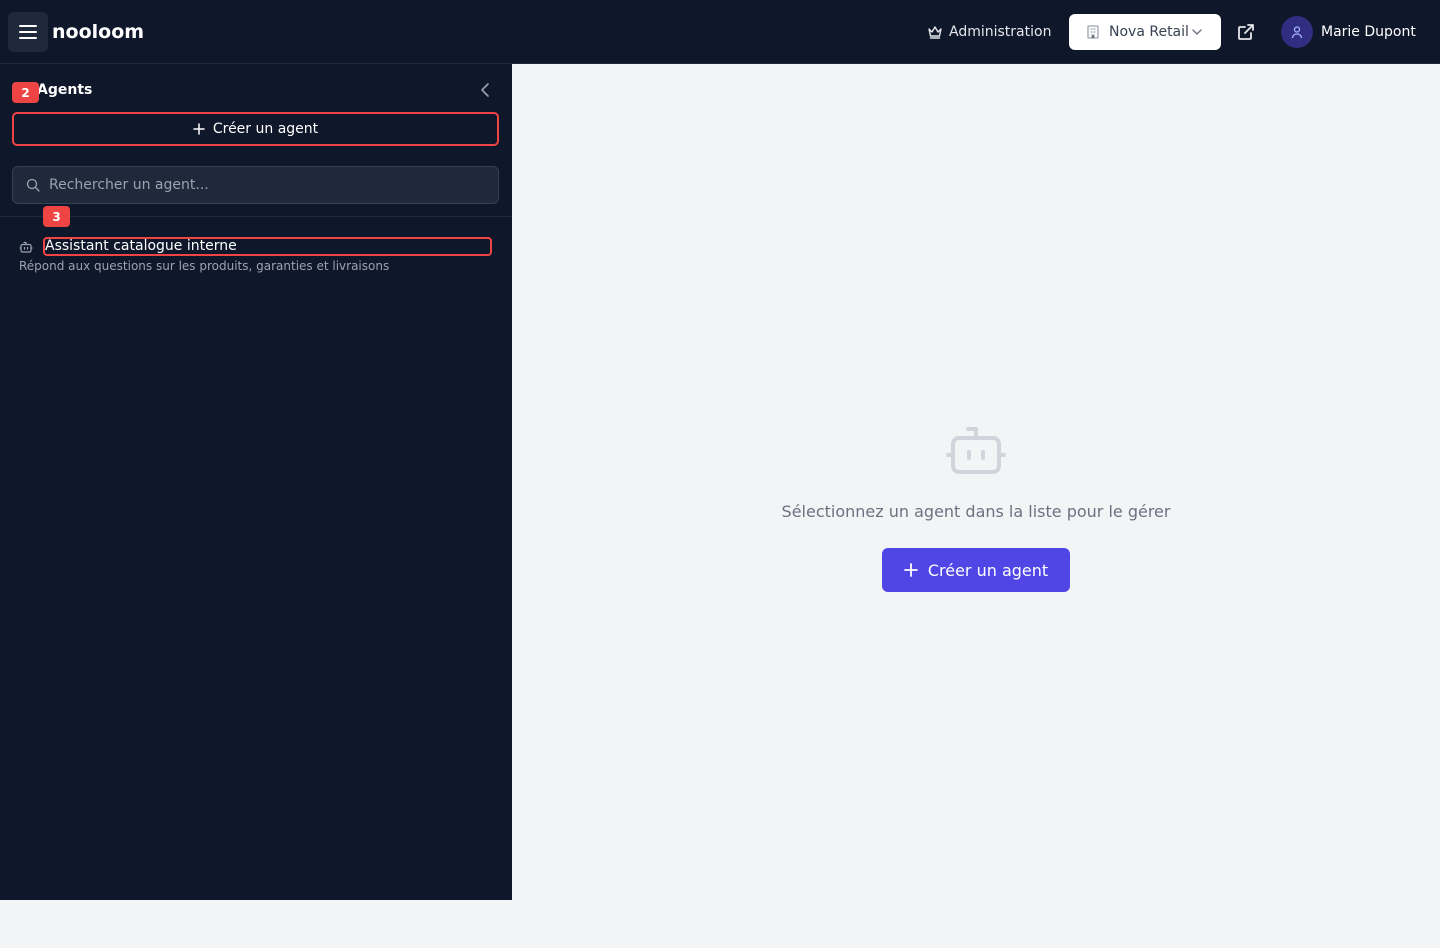 This screenshot has height=948, width=1440. I want to click on chevron-left-icon, so click(485, 90).